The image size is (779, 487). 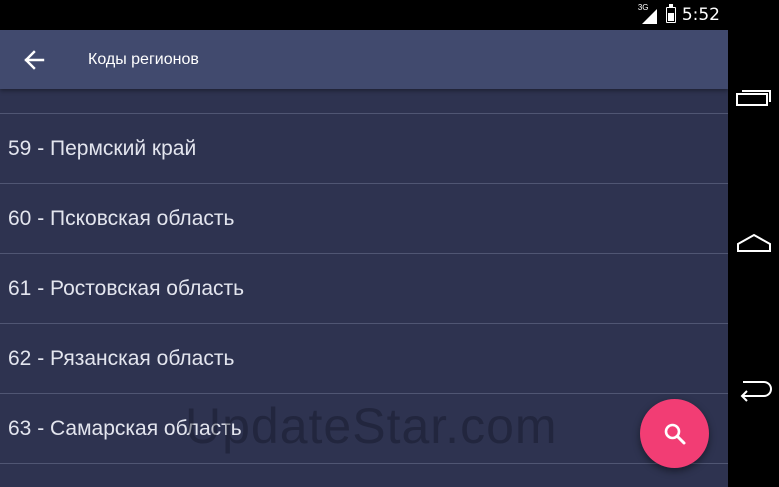 I want to click on toolbar: Коды регионов, so click(x=364, y=59).